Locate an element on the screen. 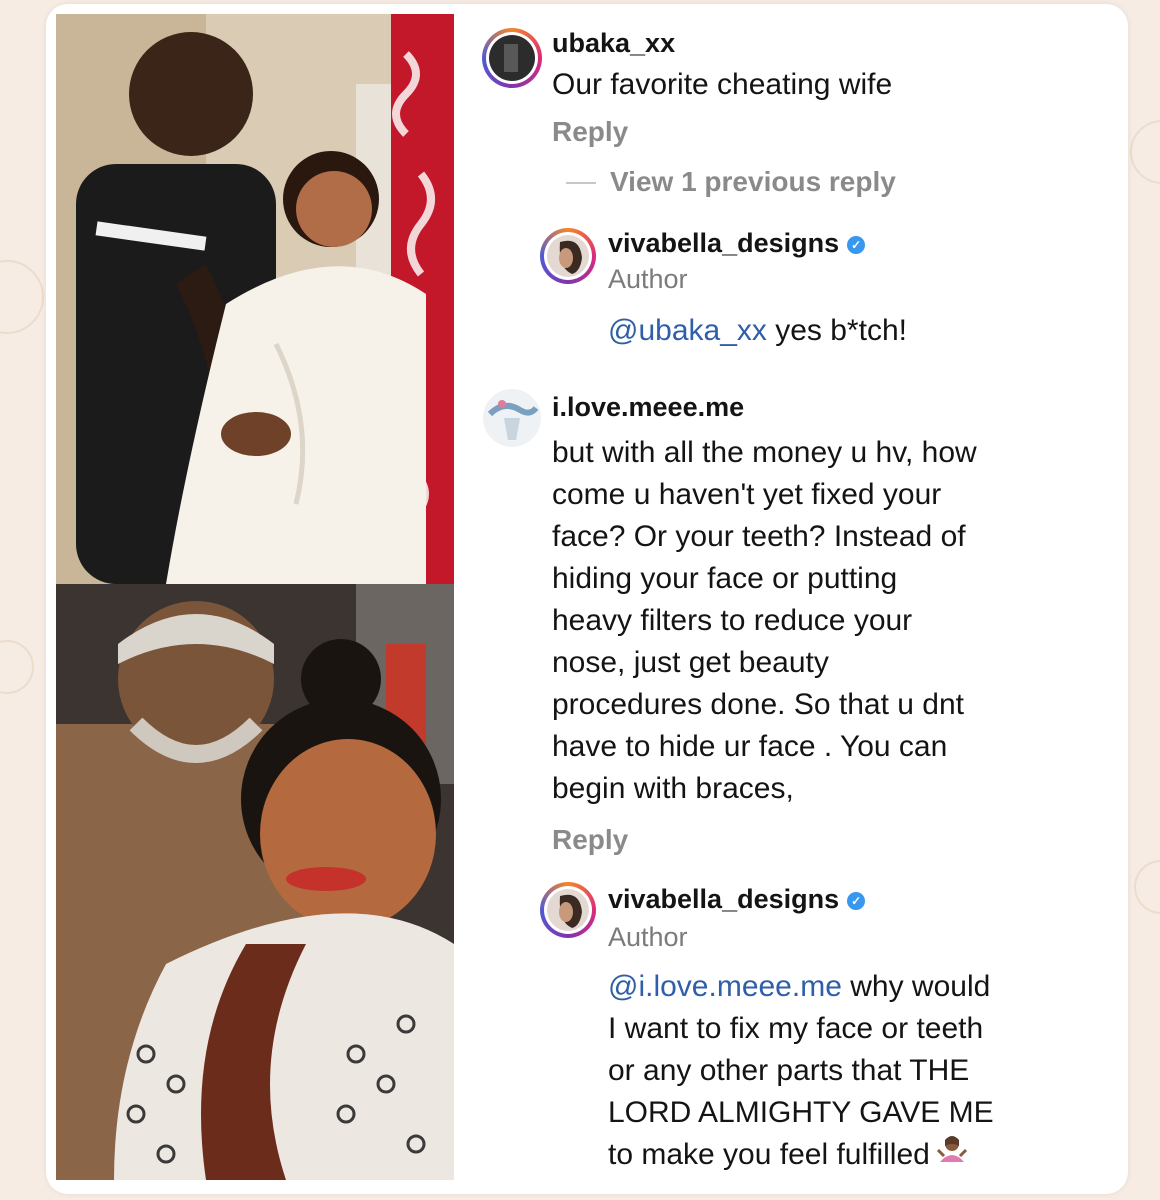  reply-text-line: LORD ALMIGHTY GAVE ME is located at coordinates (801, 1112).